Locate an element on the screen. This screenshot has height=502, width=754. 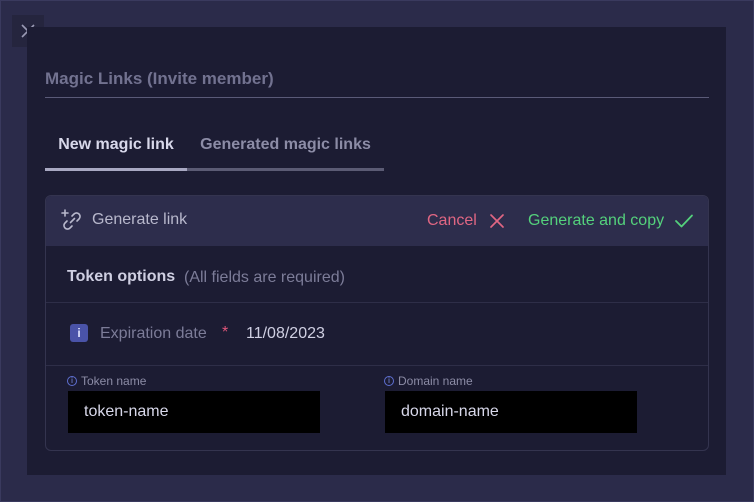
token-options-title: Token options is located at coordinates (121, 276).